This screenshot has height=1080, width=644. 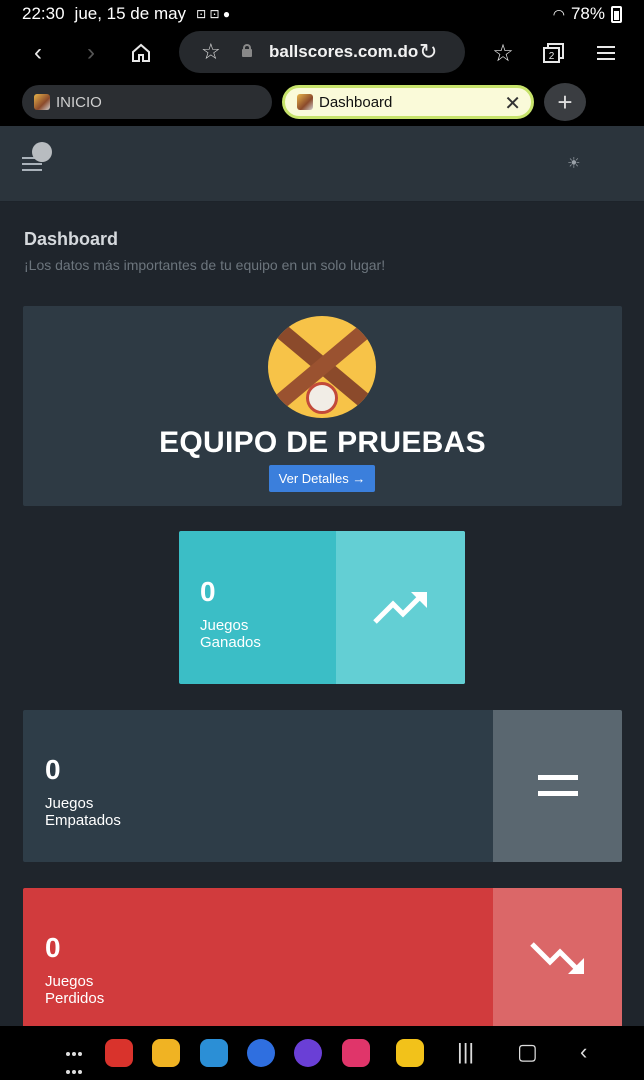 I want to click on reload-icon: ↻, so click(x=428, y=52).